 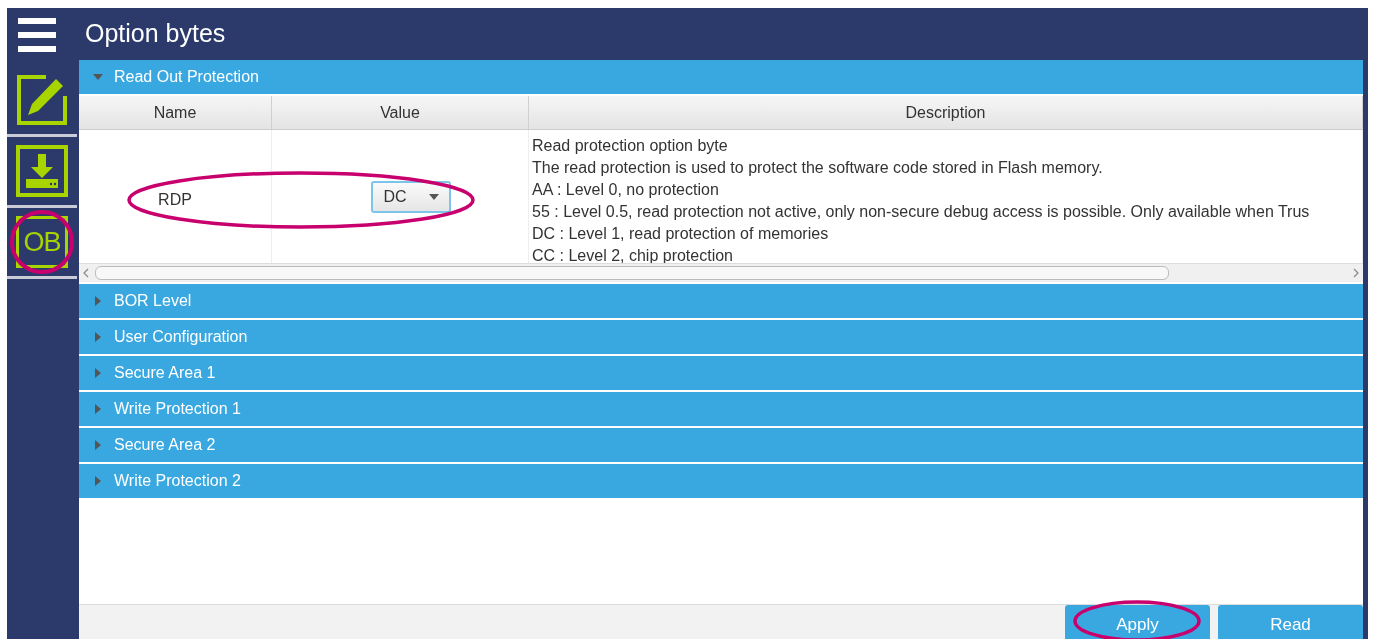 What do you see at coordinates (37, 35) in the screenshot?
I see `menu-icon` at bounding box center [37, 35].